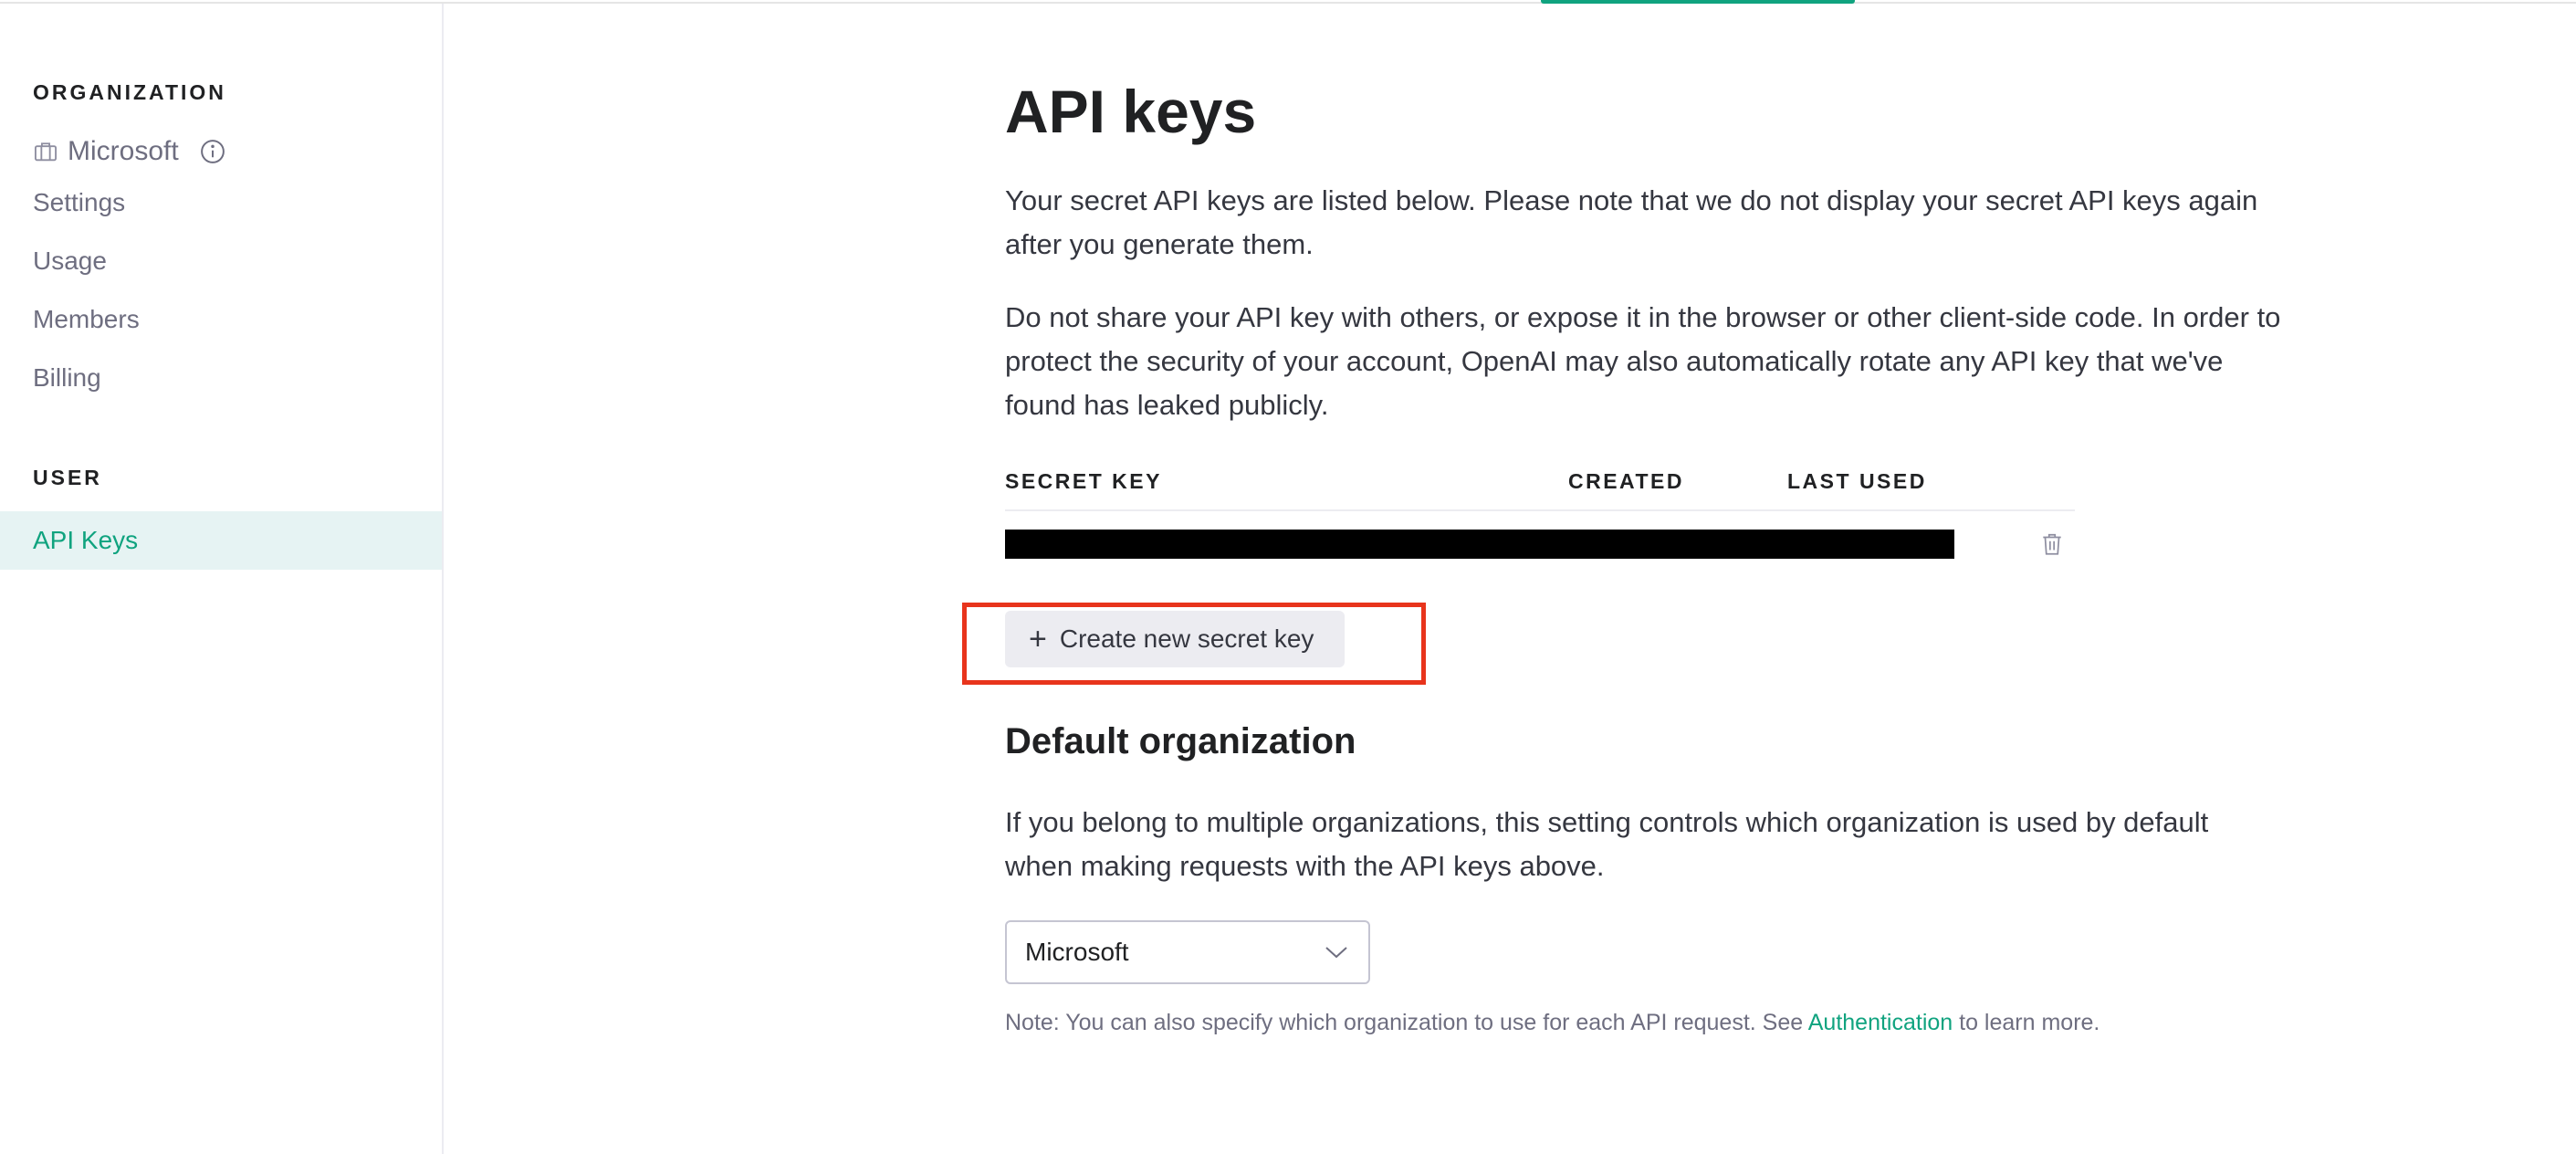  What do you see at coordinates (130, 92) in the screenshot?
I see `org-section-heading: ORGANIZATION` at bounding box center [130, 92].